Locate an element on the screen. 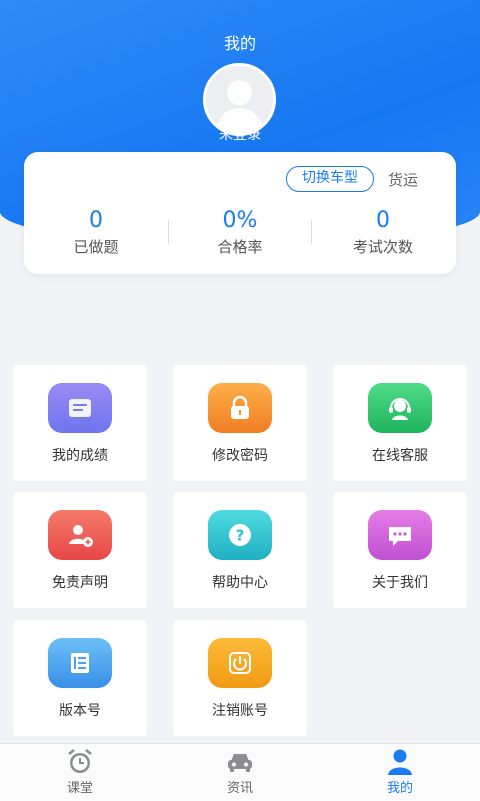 This screenshot has width=480, height=801. stat-value: 0% is located at coordinates (240, 220).